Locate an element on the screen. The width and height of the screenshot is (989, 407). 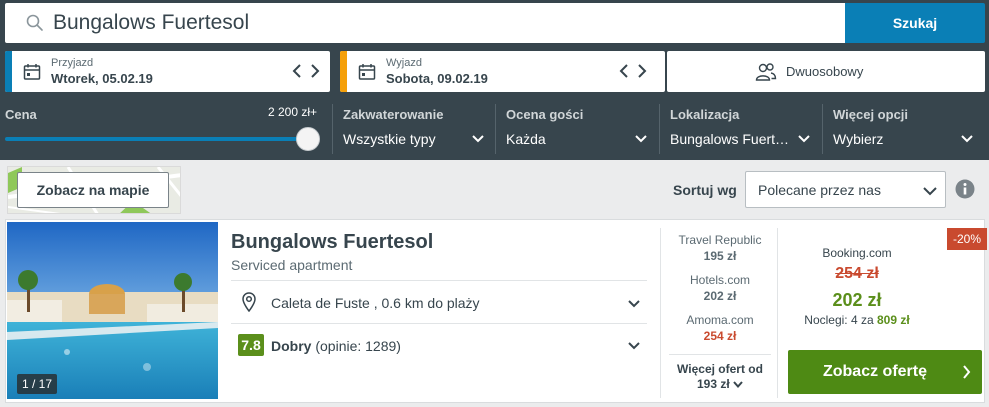
filter-rating-value: Każda is located at coordinates (526, 139).